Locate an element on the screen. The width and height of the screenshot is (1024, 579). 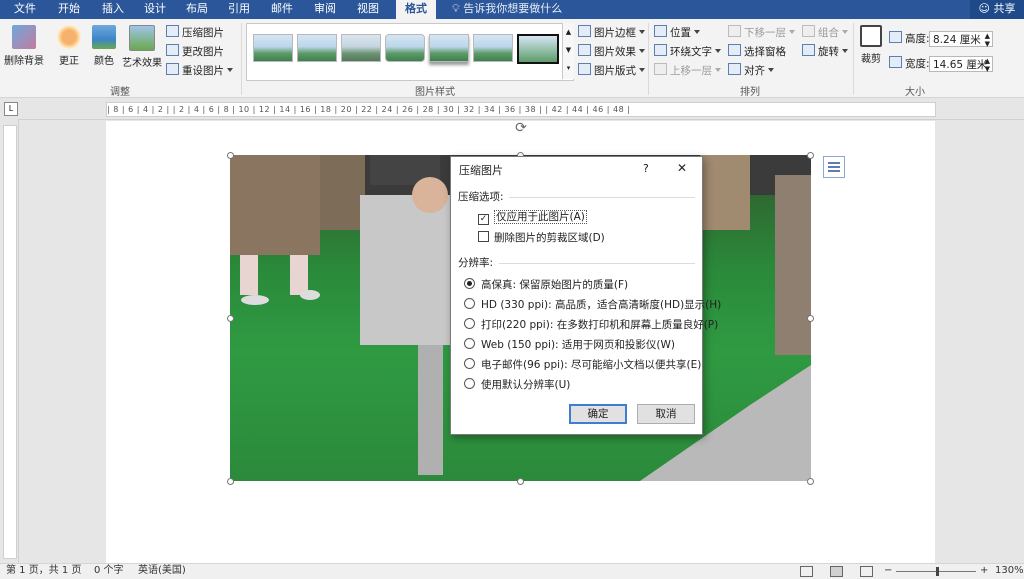
zoom-out-icon: − is located at coordinates (888, 571).